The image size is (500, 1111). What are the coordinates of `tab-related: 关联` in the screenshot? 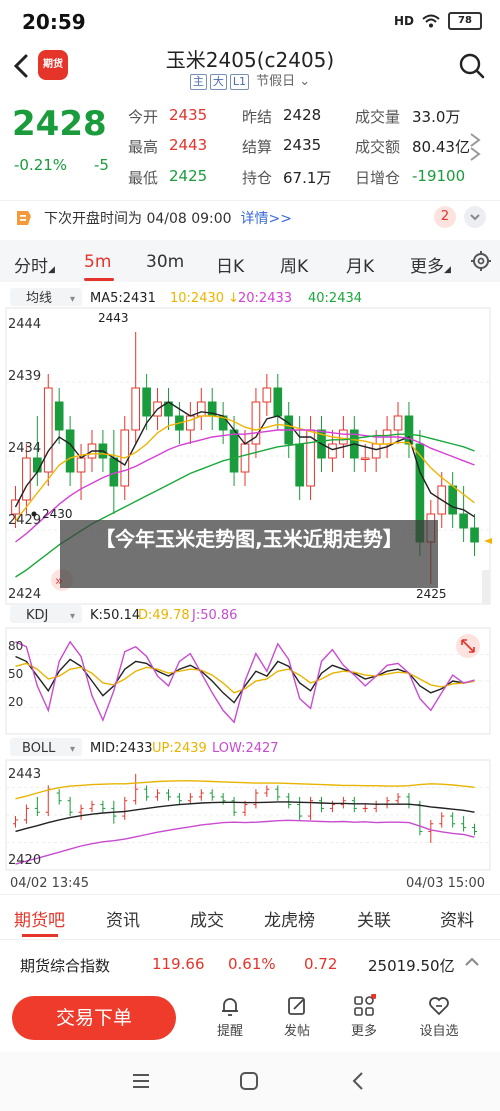 It's located at (374, 918).